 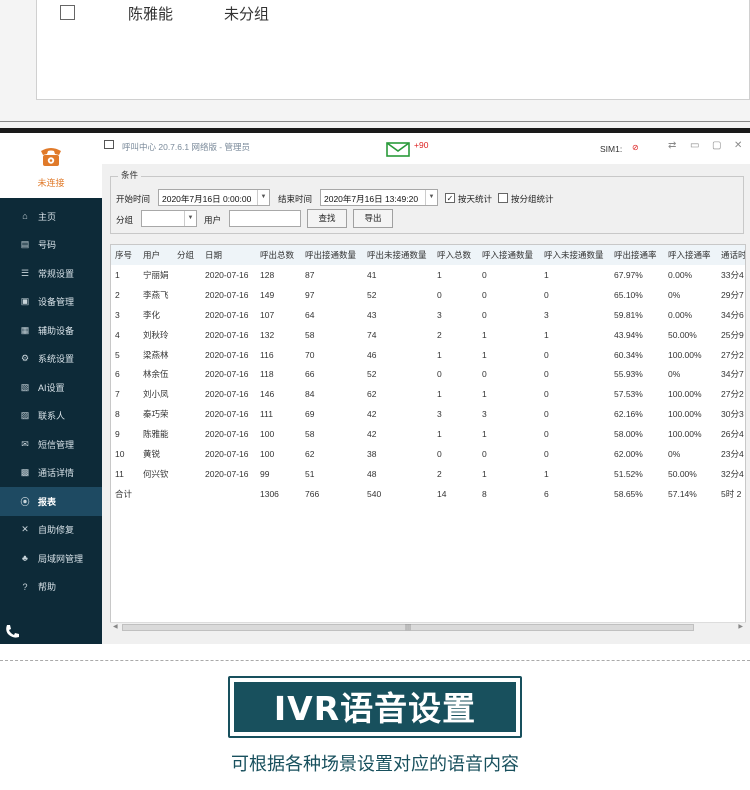 What do you see at coordinates (428, 454) in the screenshot?
I see `table-row: 10 黄锐 2020-07-16 100 62 38 0 0 0 62.00% 0% 23分4` at bounding box center [428, 454].